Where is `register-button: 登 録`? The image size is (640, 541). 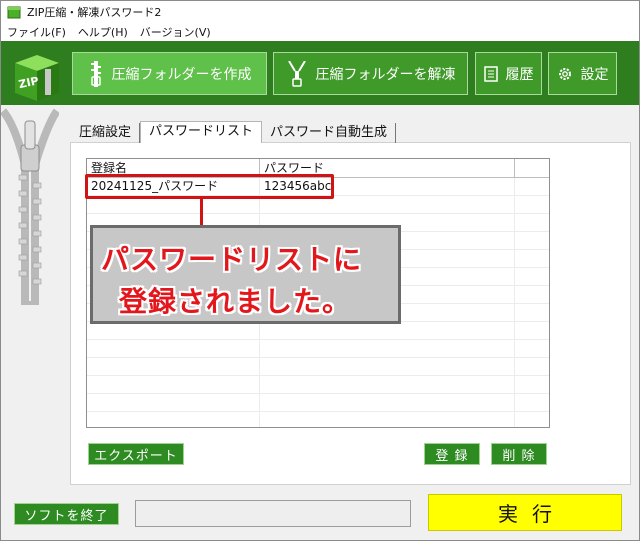
register-button: 登 録 is located at coordinates (452, 454).